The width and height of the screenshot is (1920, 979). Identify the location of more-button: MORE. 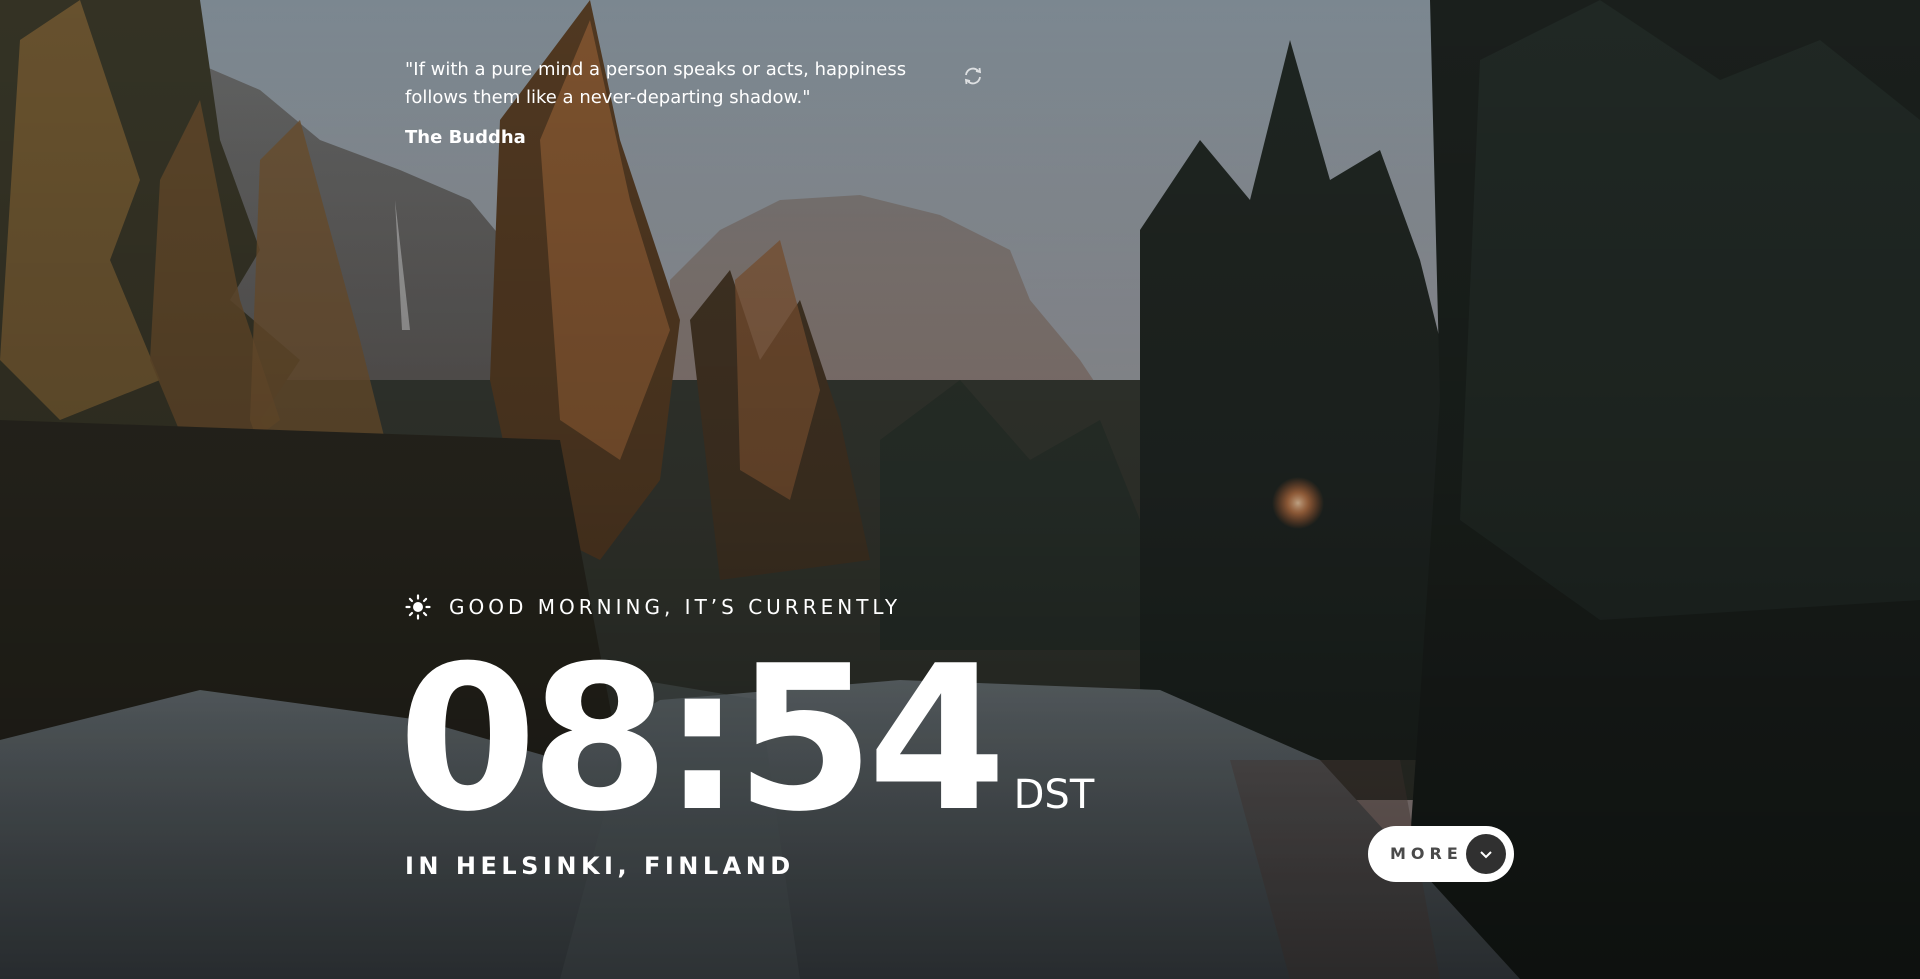
(1441, 854).